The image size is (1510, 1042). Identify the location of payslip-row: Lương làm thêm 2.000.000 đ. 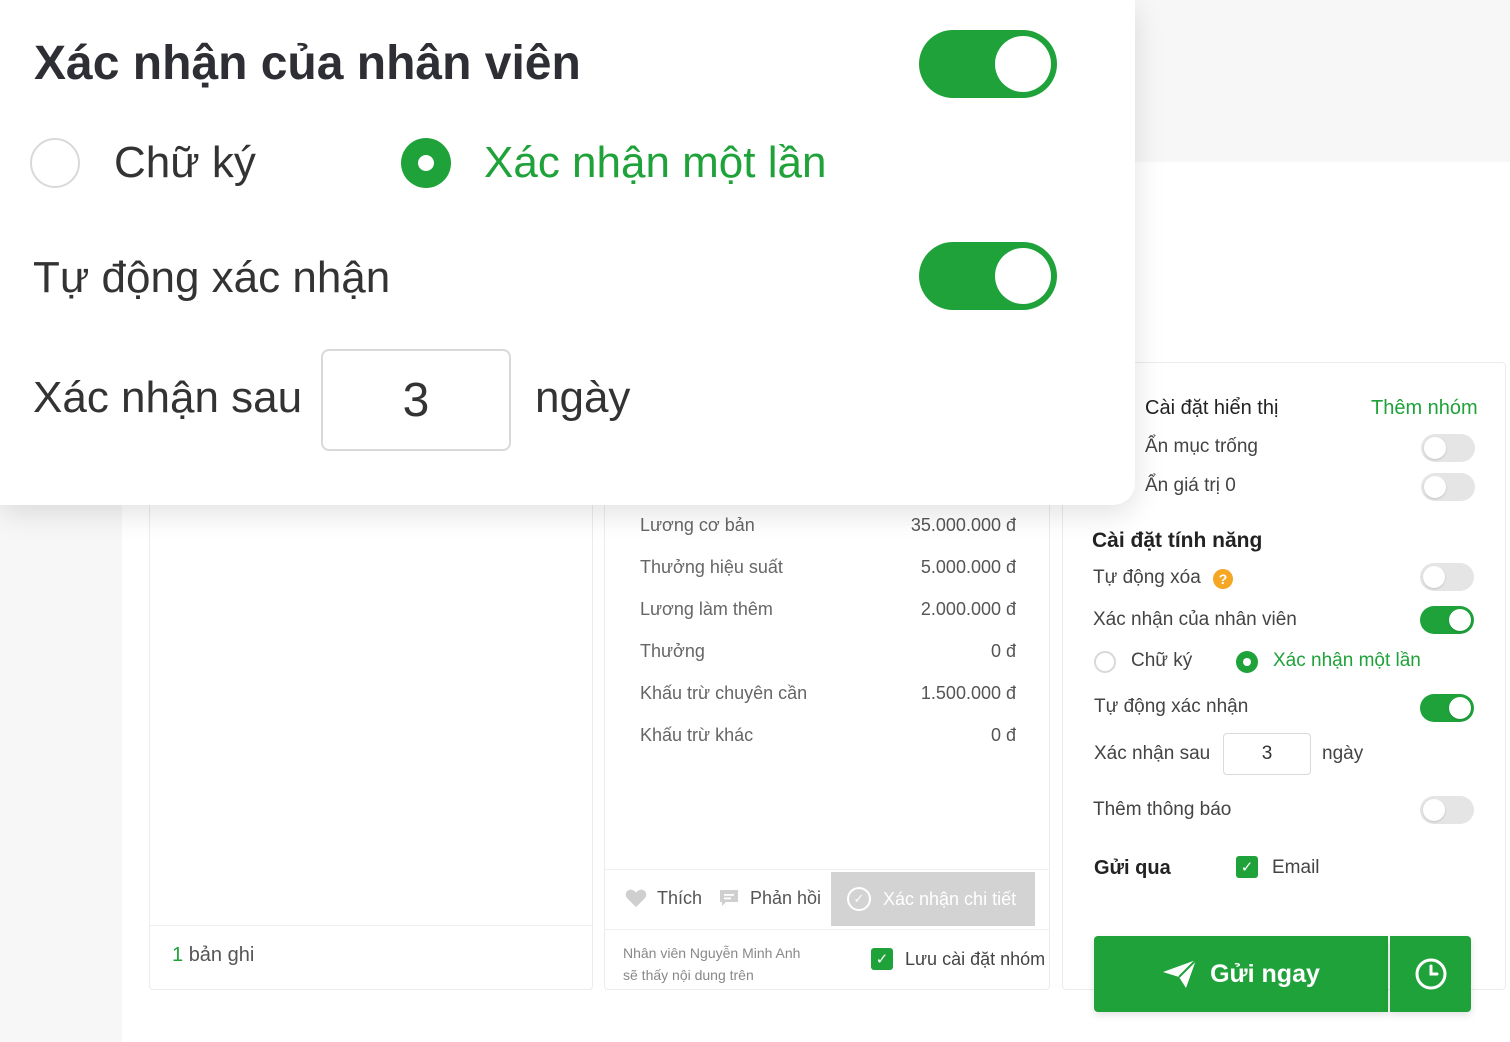
(828, 614).